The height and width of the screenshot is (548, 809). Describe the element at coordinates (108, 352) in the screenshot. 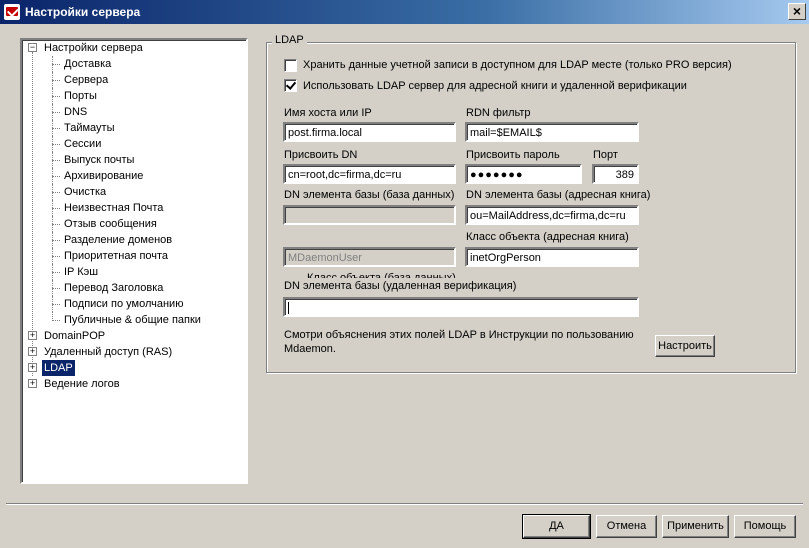

I see `tree-group-item: Удаленный доступ (RAS)` at that location.